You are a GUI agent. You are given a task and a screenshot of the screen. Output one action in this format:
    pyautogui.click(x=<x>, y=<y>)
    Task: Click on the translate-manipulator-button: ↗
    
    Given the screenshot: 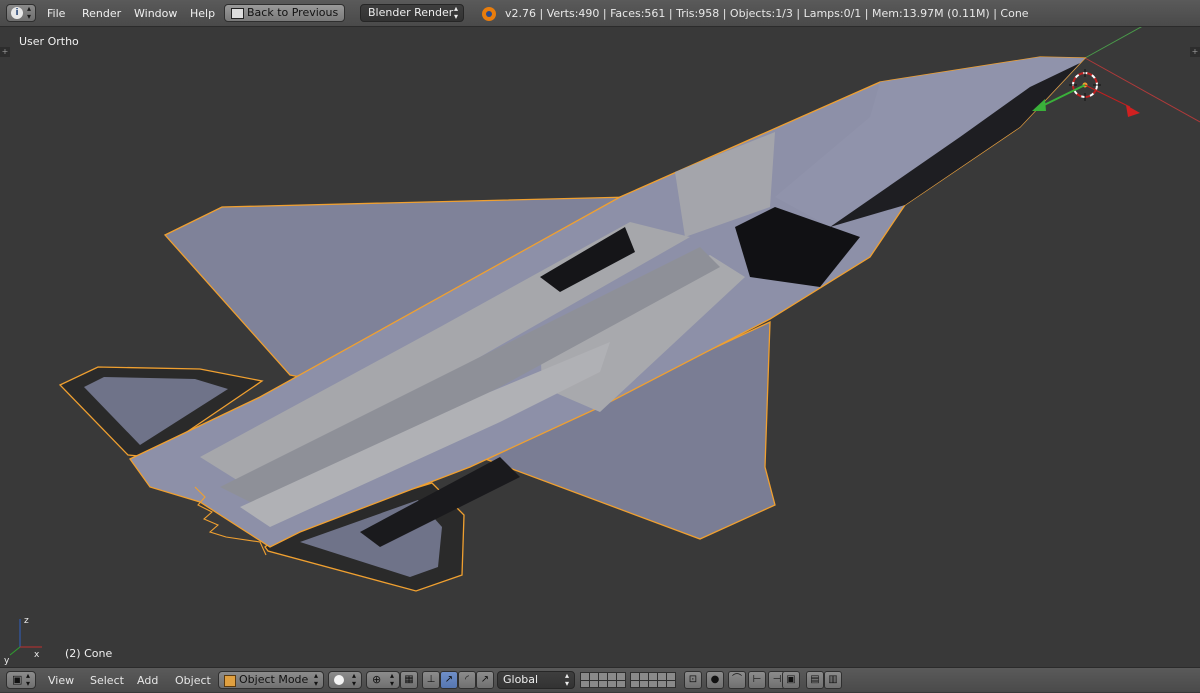 What is the action you would take?
    pyautogui.click(x=449, y=680)
    